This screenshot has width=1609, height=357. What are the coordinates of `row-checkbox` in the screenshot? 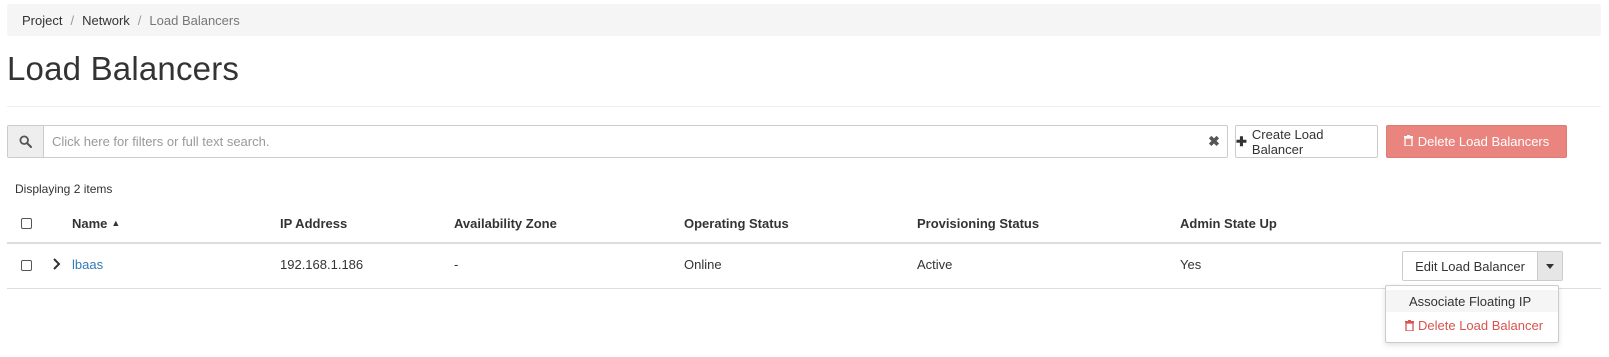 It's located at (26, 265).